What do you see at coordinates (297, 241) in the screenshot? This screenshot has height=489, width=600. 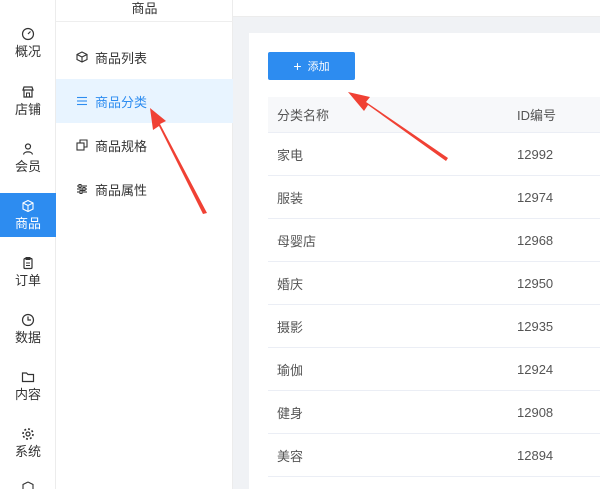 I see `category-name: 母婴店` at bounding box center [297, 241].